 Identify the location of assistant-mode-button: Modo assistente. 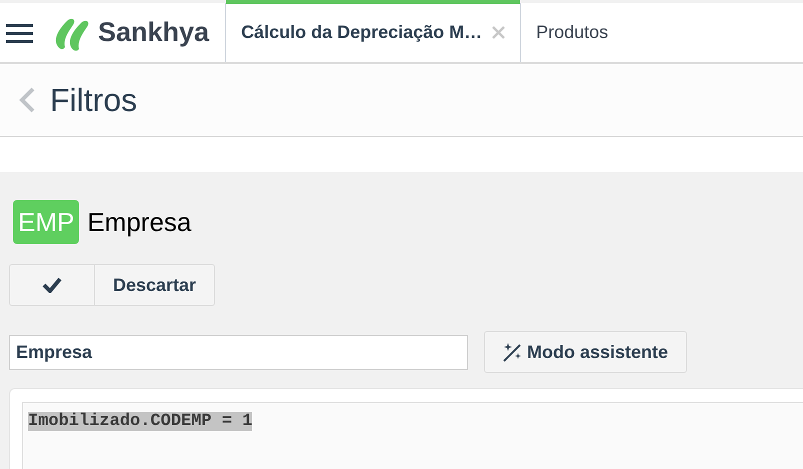
(586, 352).